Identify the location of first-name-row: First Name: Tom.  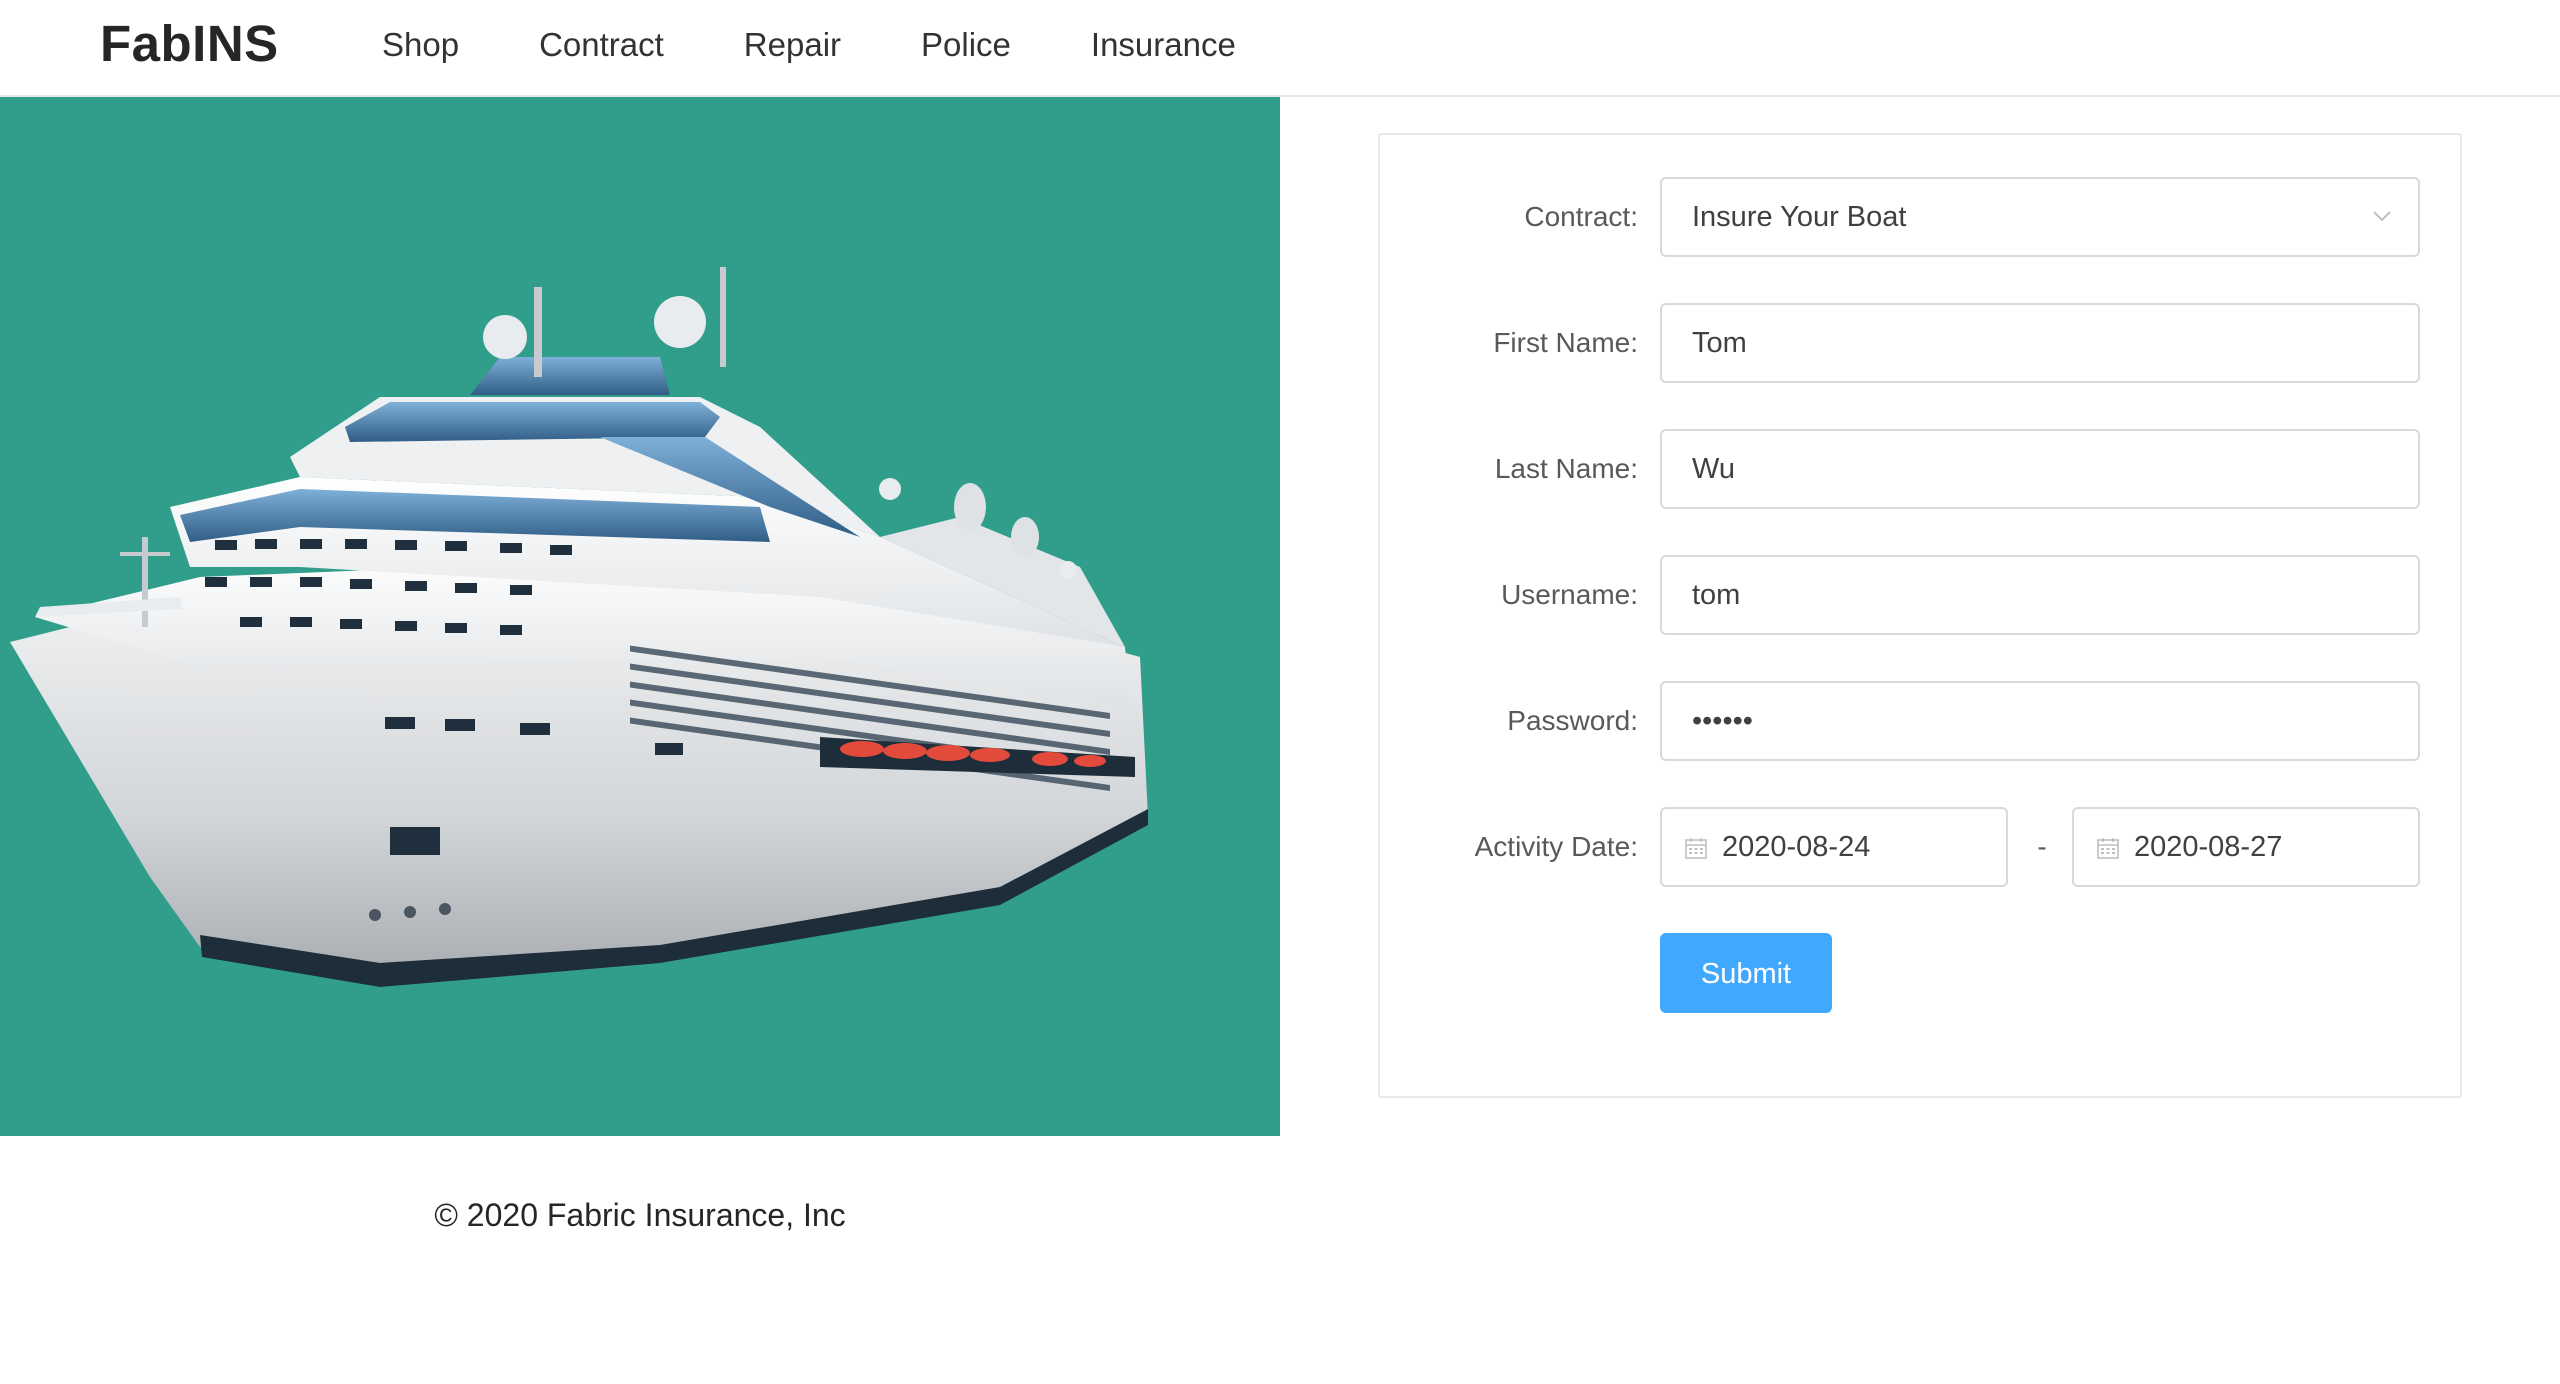
(1922, 343).